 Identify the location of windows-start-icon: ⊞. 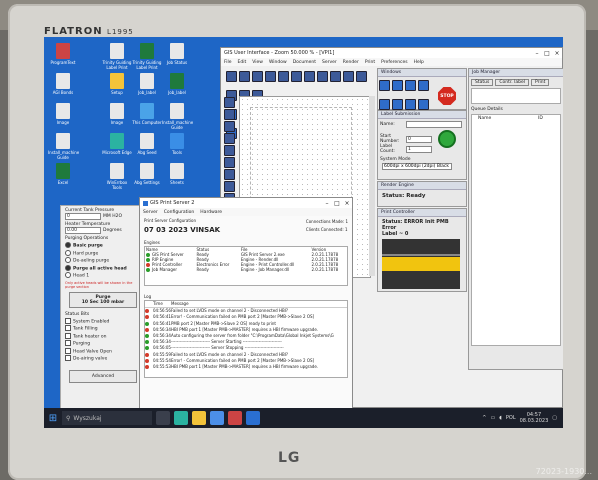
(53, 418).